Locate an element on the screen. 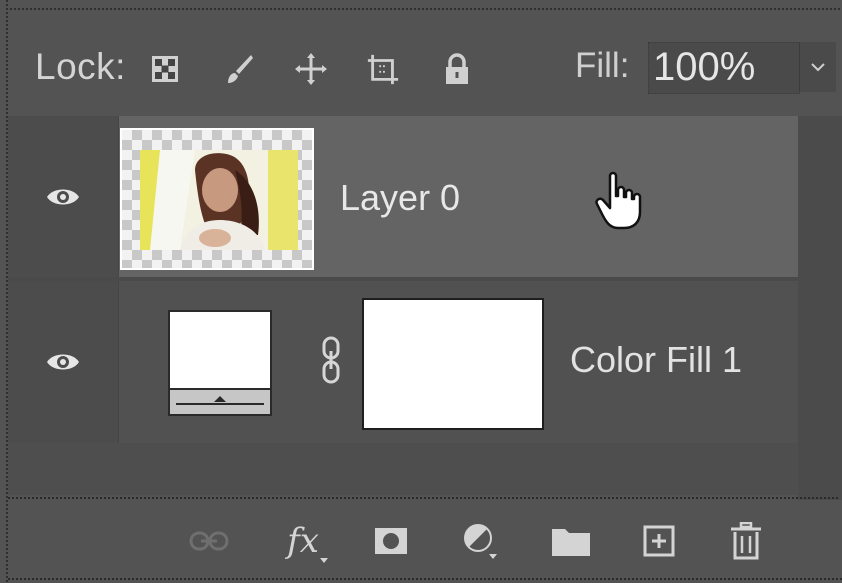  fill-input: 100% is located at coordinates (724, 68).